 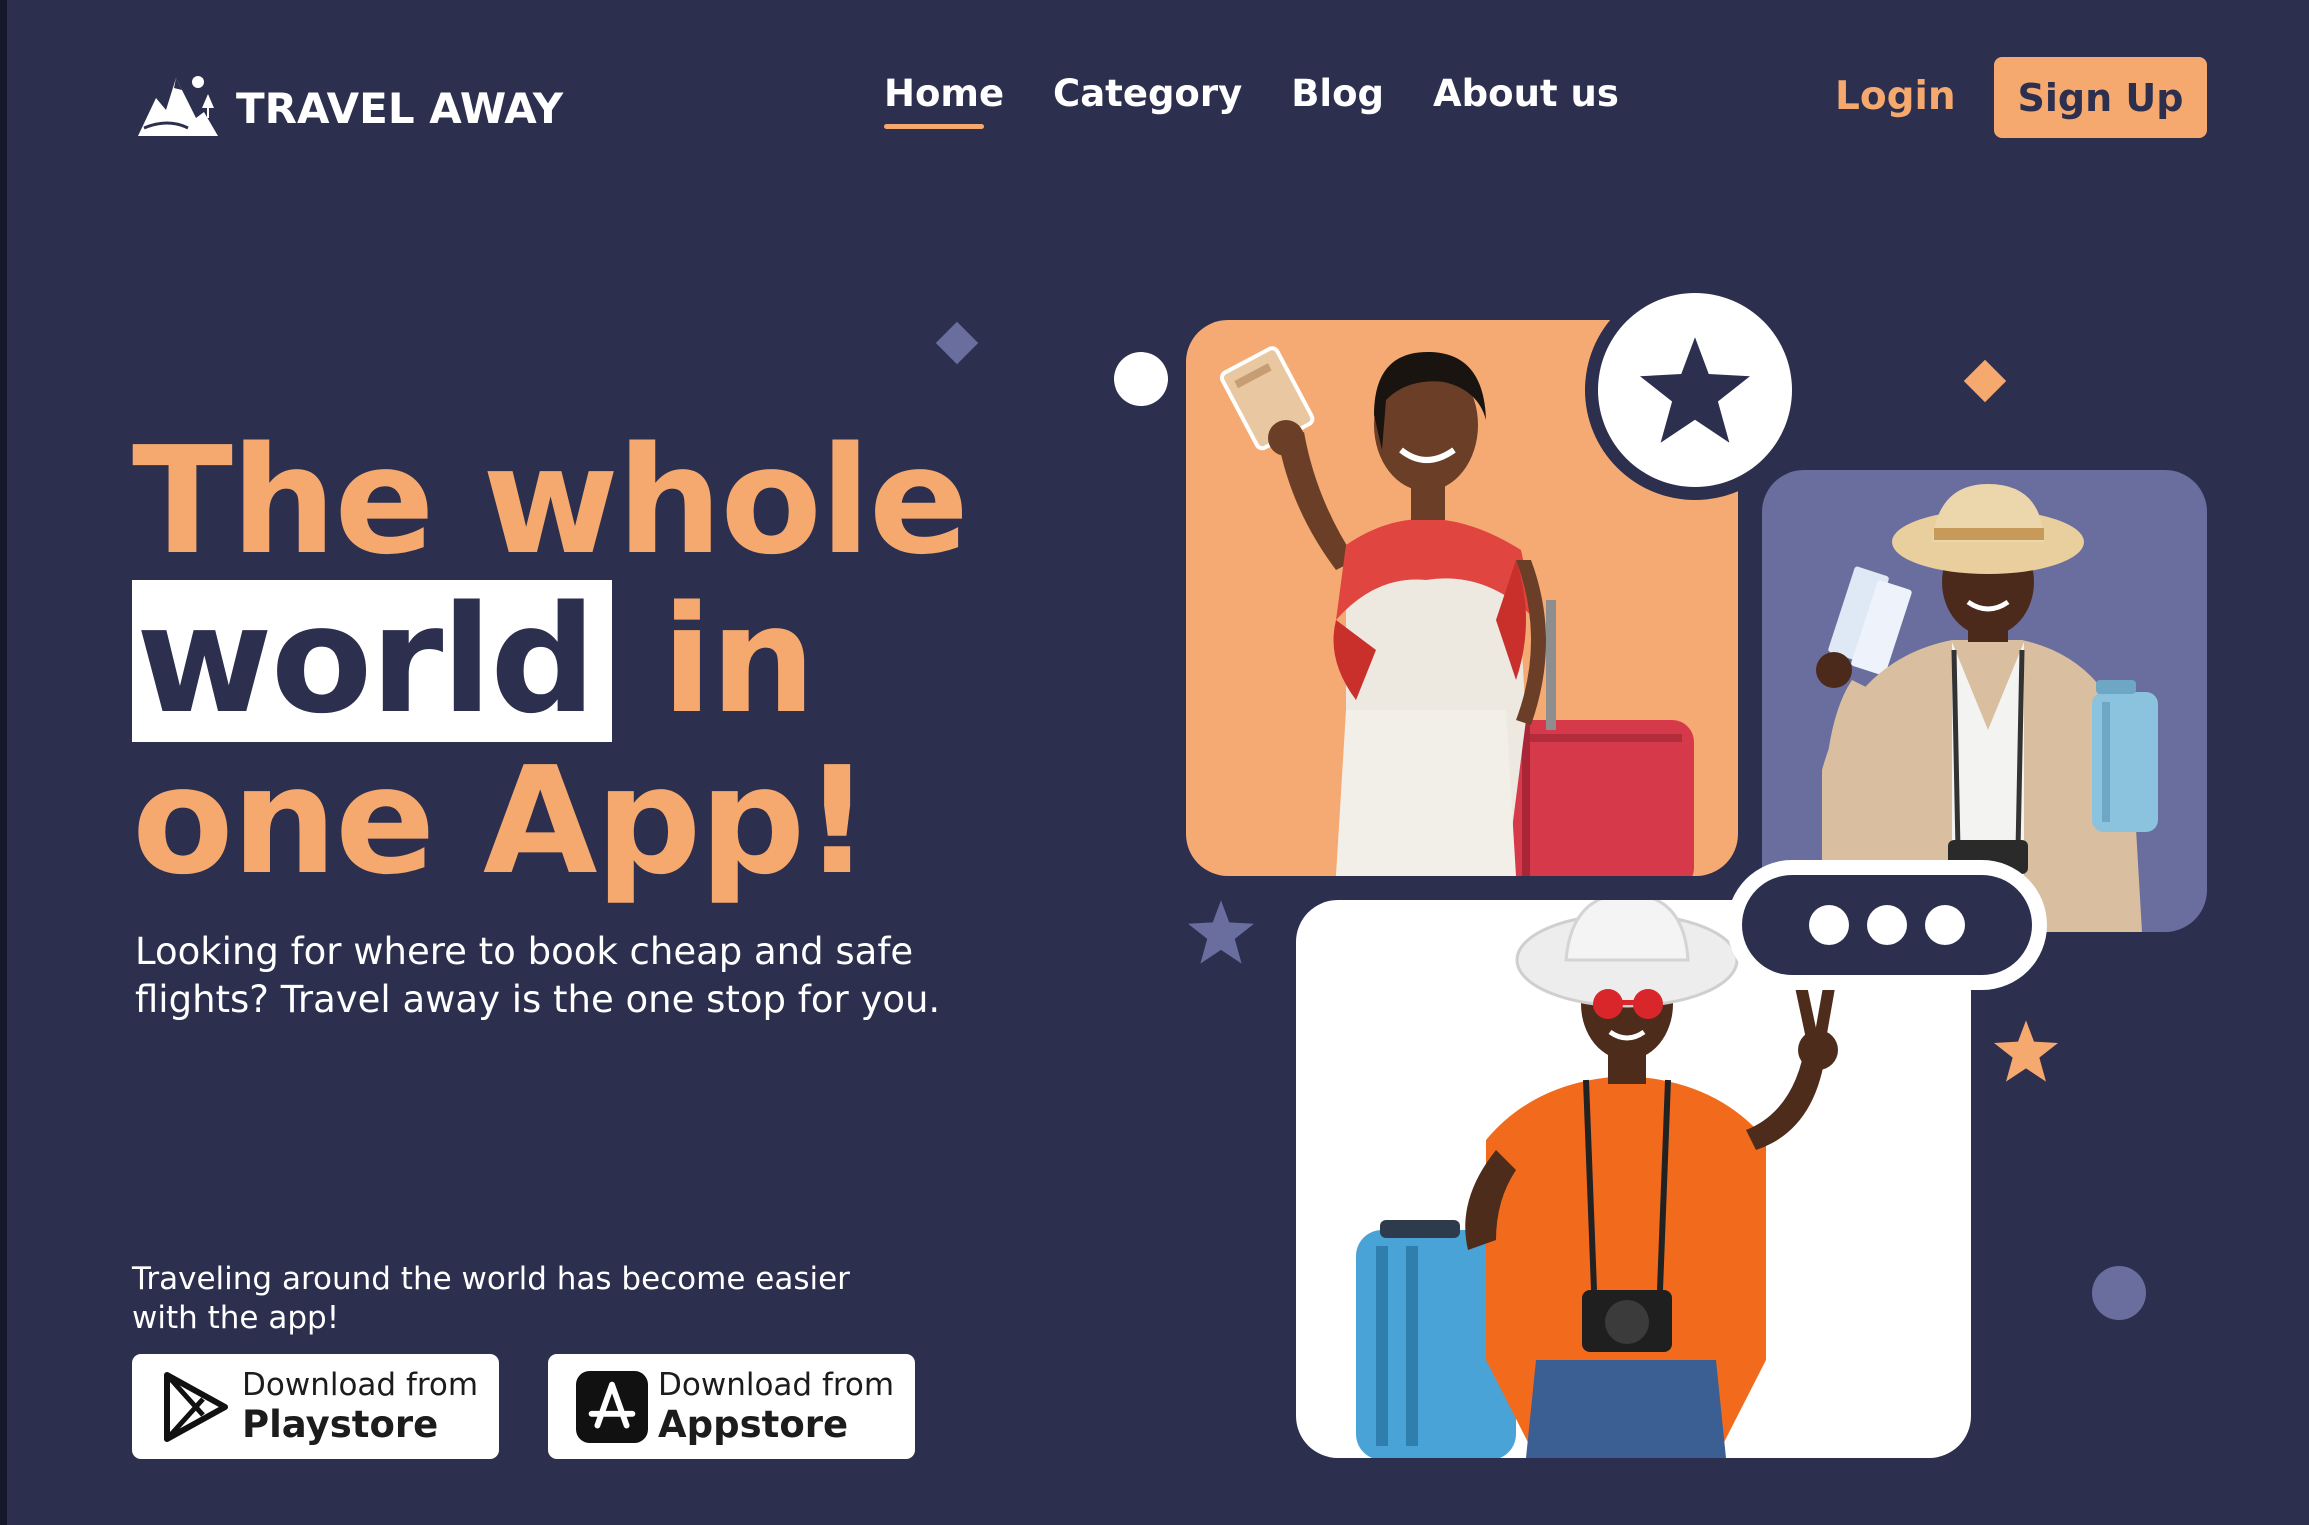 I want to click on decor-diamond-purple, so click(x=957, y=343).